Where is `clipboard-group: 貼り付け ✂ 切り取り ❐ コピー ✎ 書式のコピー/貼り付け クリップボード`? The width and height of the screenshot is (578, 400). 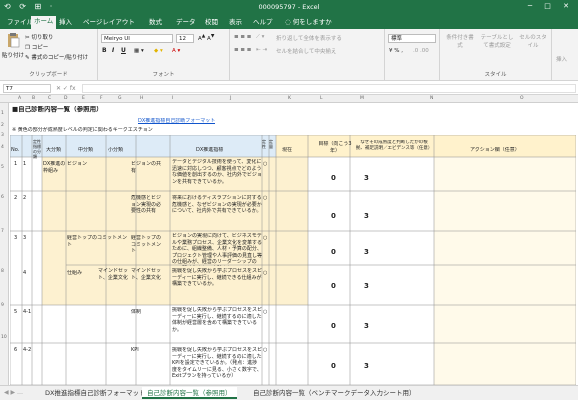
clipboard-group: 貼り付け ✂ 切り取り ❐ コピー ✎ 書式のコピー/貼り付け クリップボード is located at coordinates (49, 54).